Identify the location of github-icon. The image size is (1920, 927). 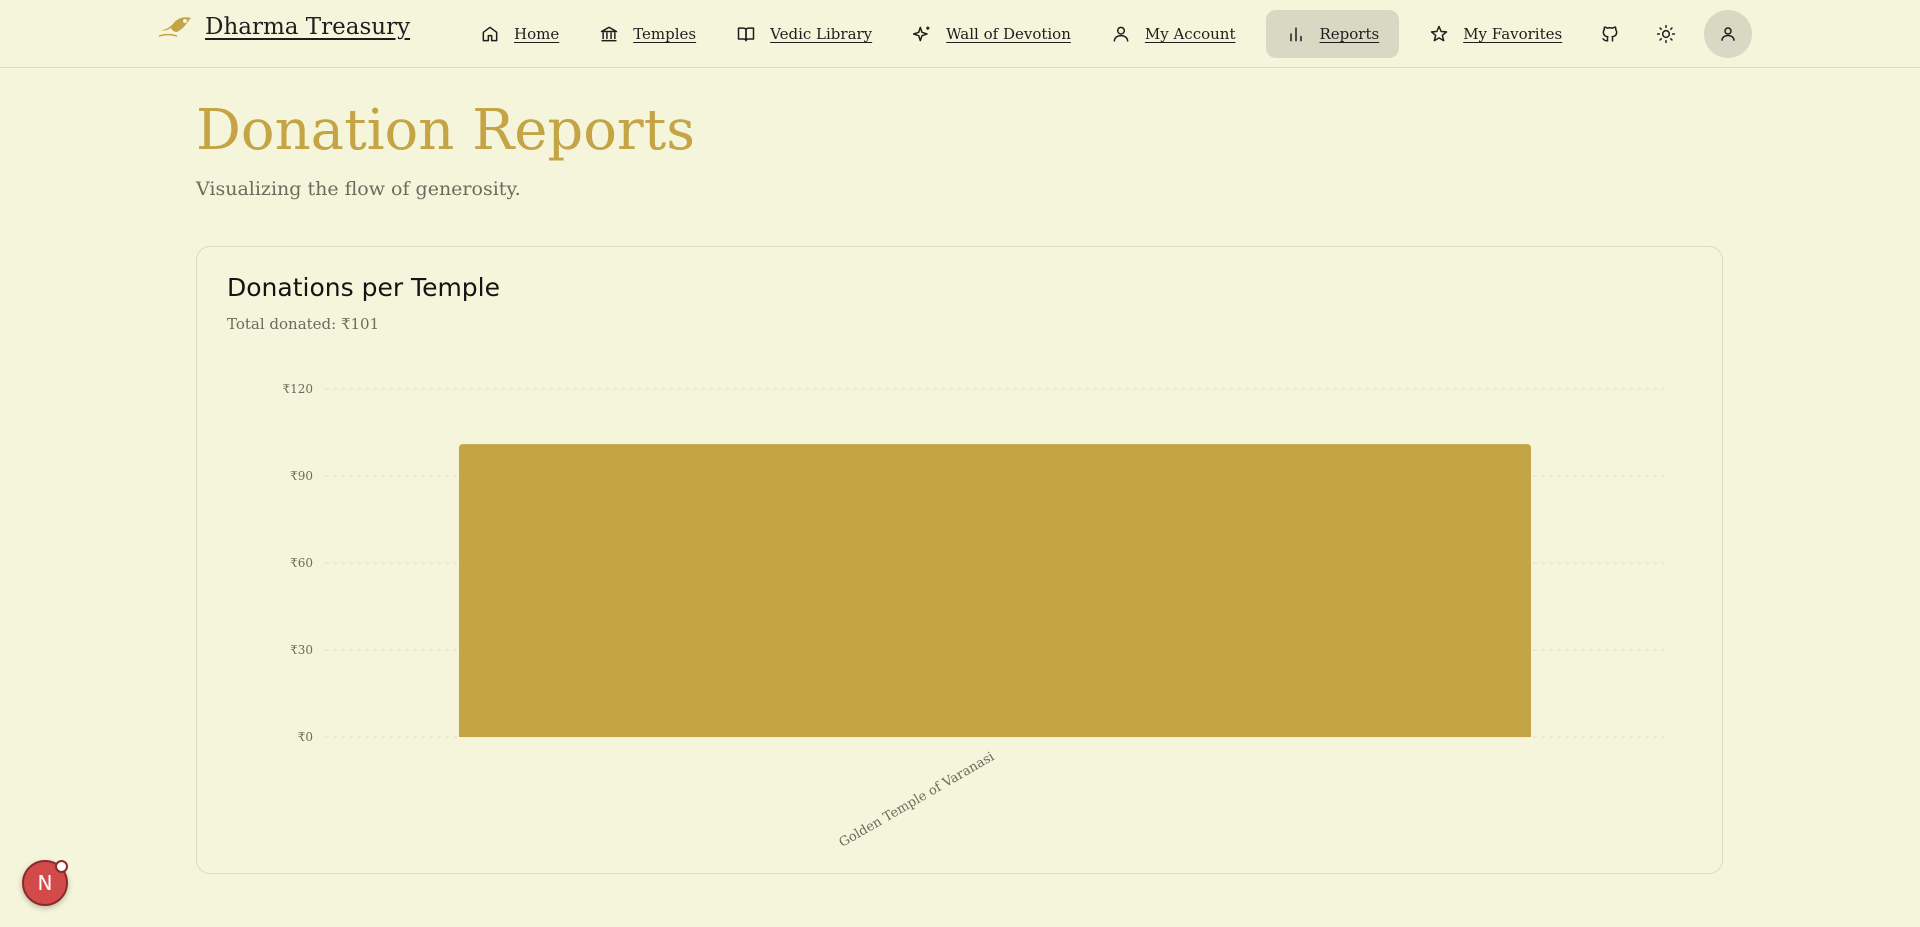
(1610, 34).